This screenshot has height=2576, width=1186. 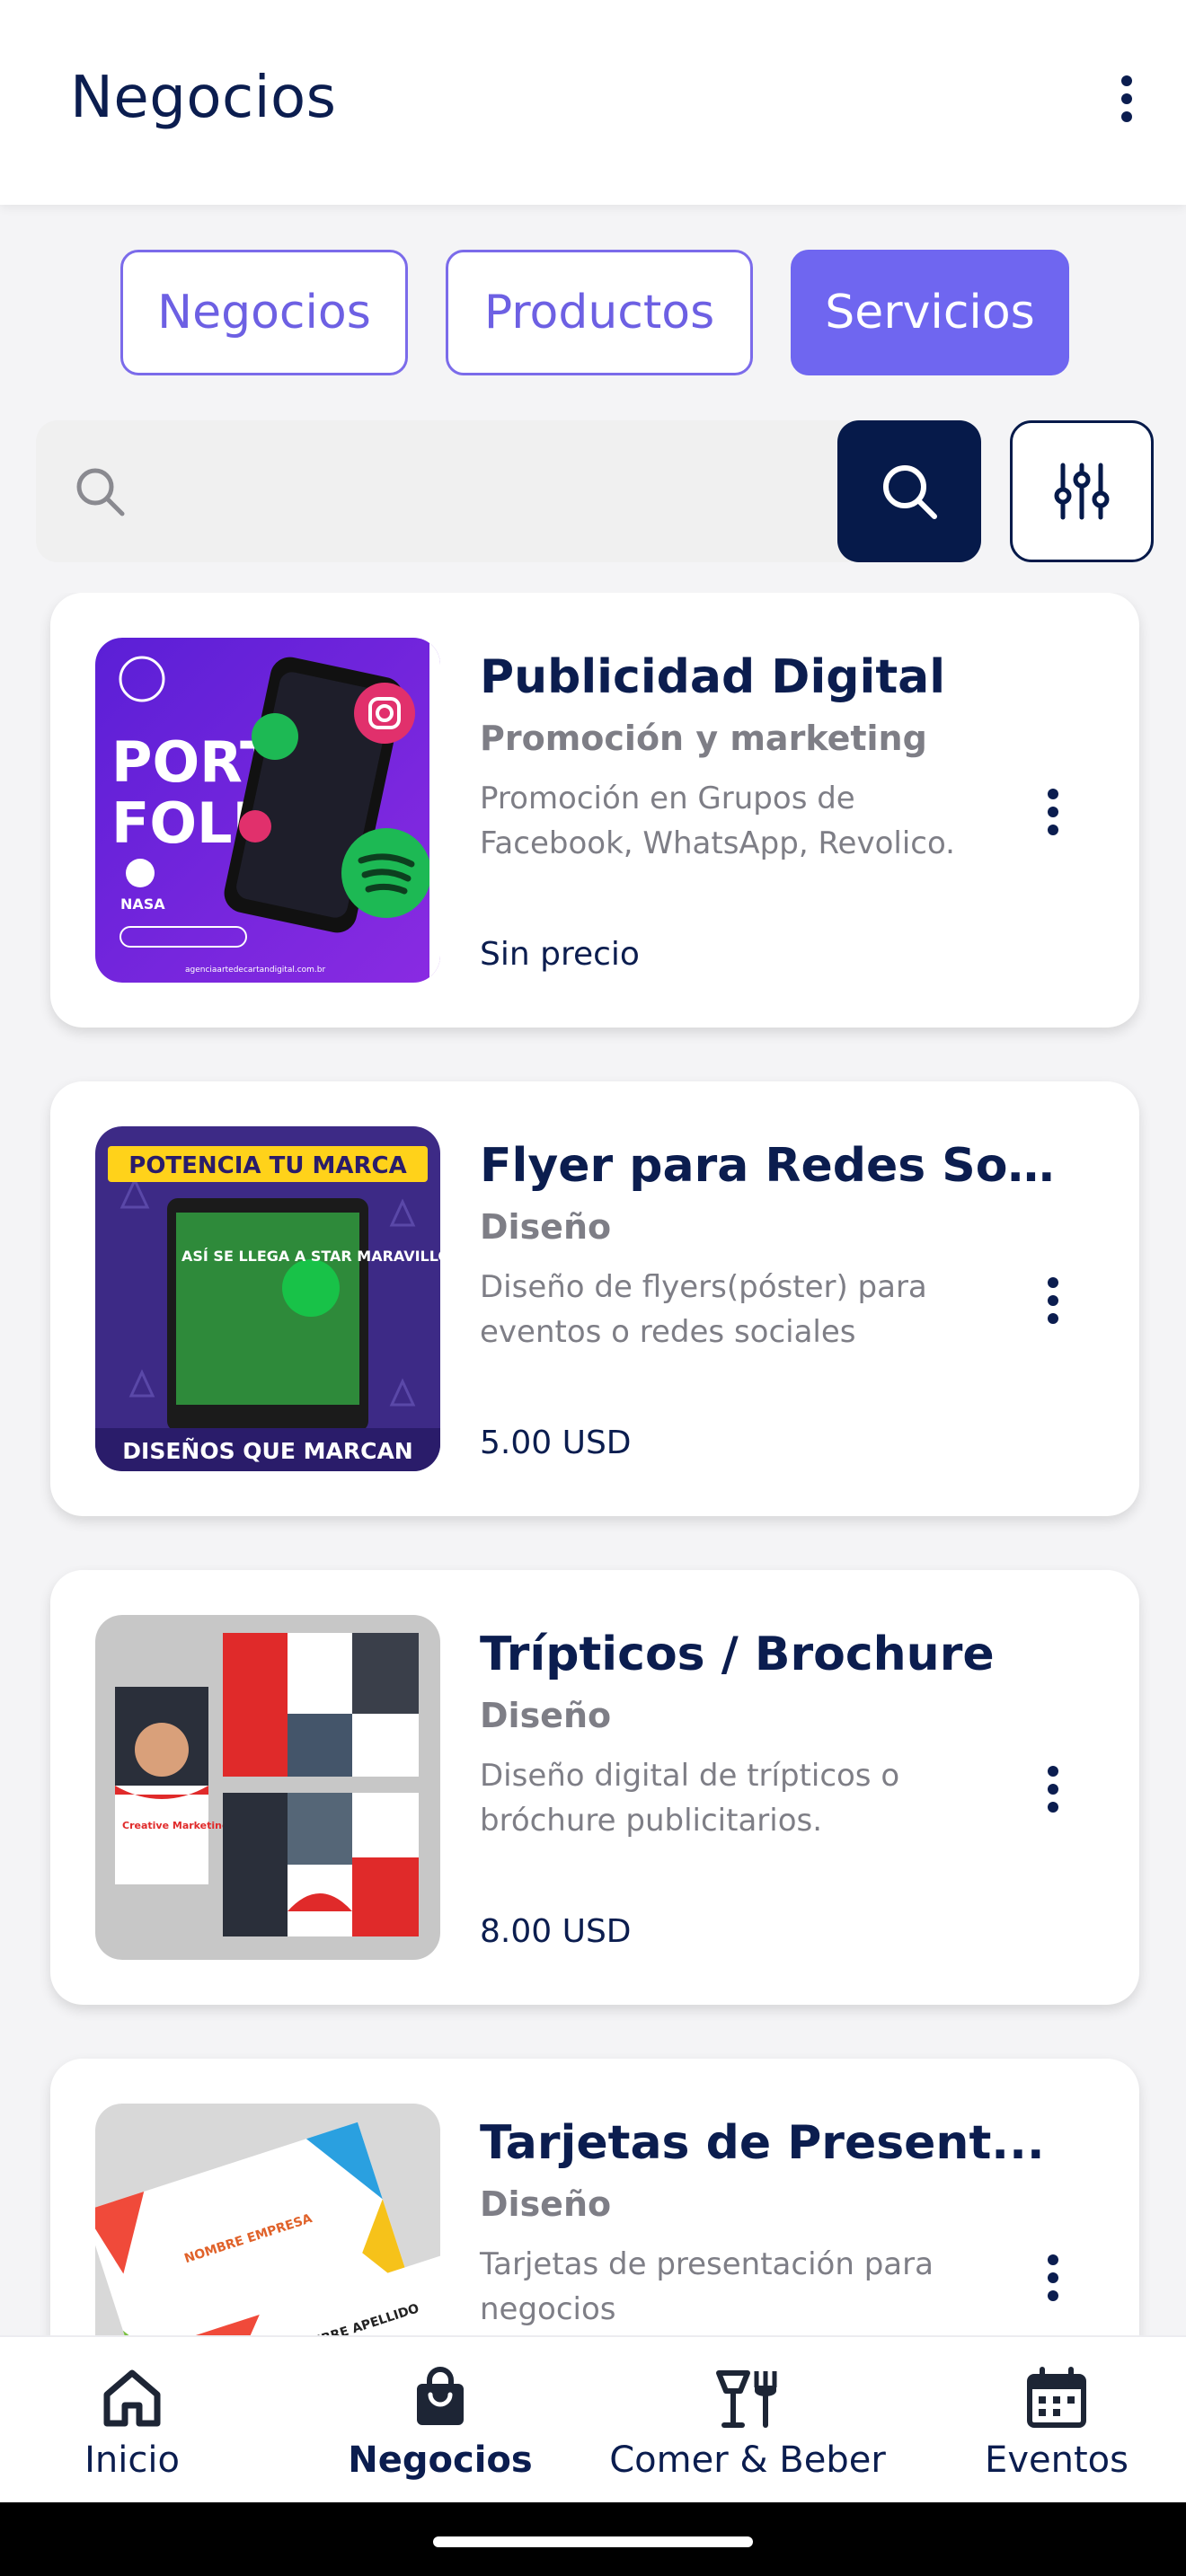 What do you see at coordinates (560, 954) in the screenshot?
I see `service-price: Sin precio` at bounding box center [560, 954].